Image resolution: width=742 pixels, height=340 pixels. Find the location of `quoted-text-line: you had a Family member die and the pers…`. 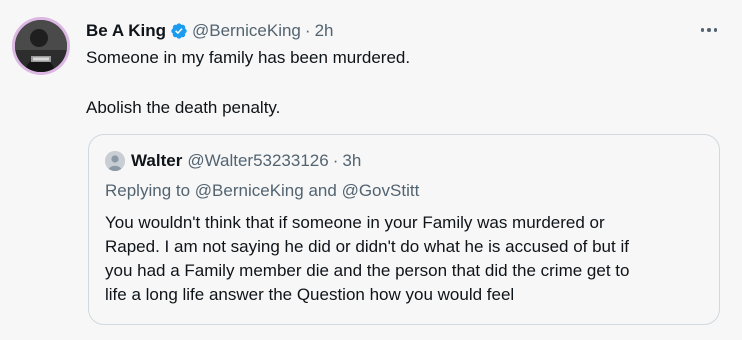

quoted-text-line: you had a Family member die and the pers… is located at coordinates (367, 270).